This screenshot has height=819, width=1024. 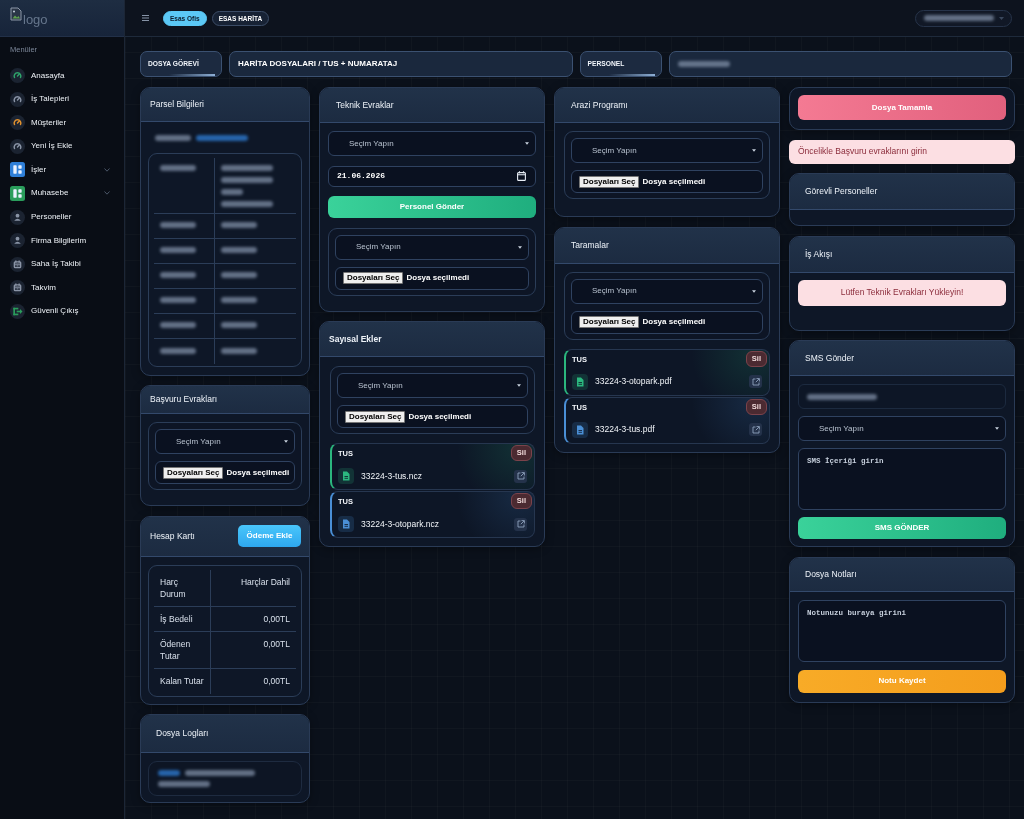 I want to click on table-cell: Kalan Tutar, so click(x=182, y=681).